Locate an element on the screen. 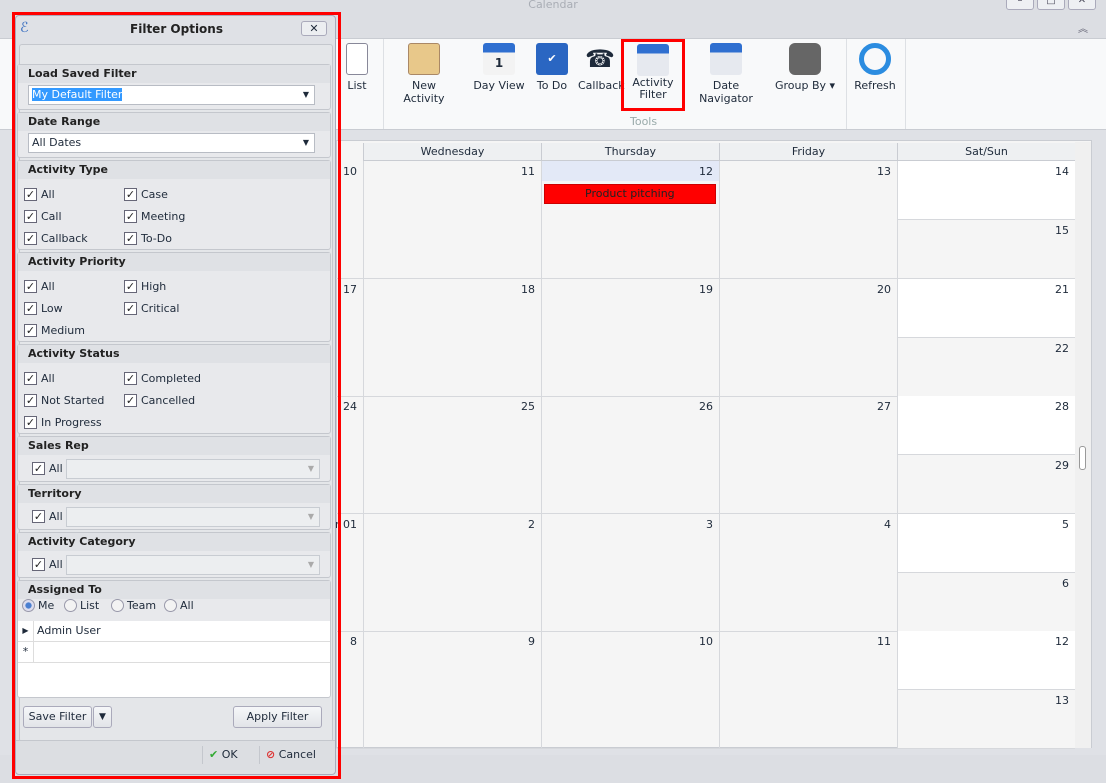  day-number: 4 is located at coordinates (887, 524).